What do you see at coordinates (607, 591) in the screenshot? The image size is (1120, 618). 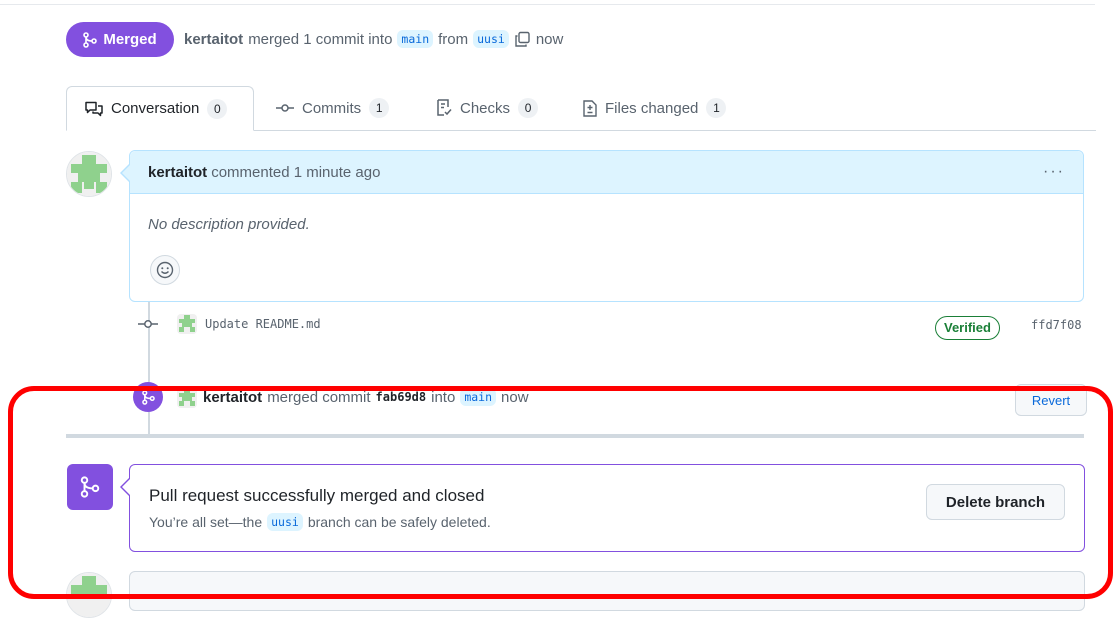 I see `new-comment-box` at bounding box center [607, 591].